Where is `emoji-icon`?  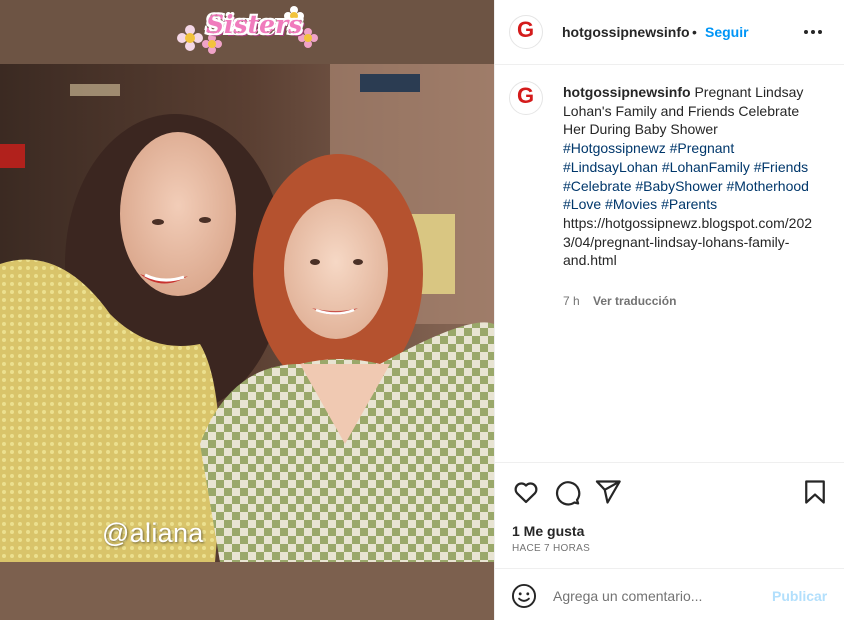
emoji-icon is located at coordinates (524, 596).